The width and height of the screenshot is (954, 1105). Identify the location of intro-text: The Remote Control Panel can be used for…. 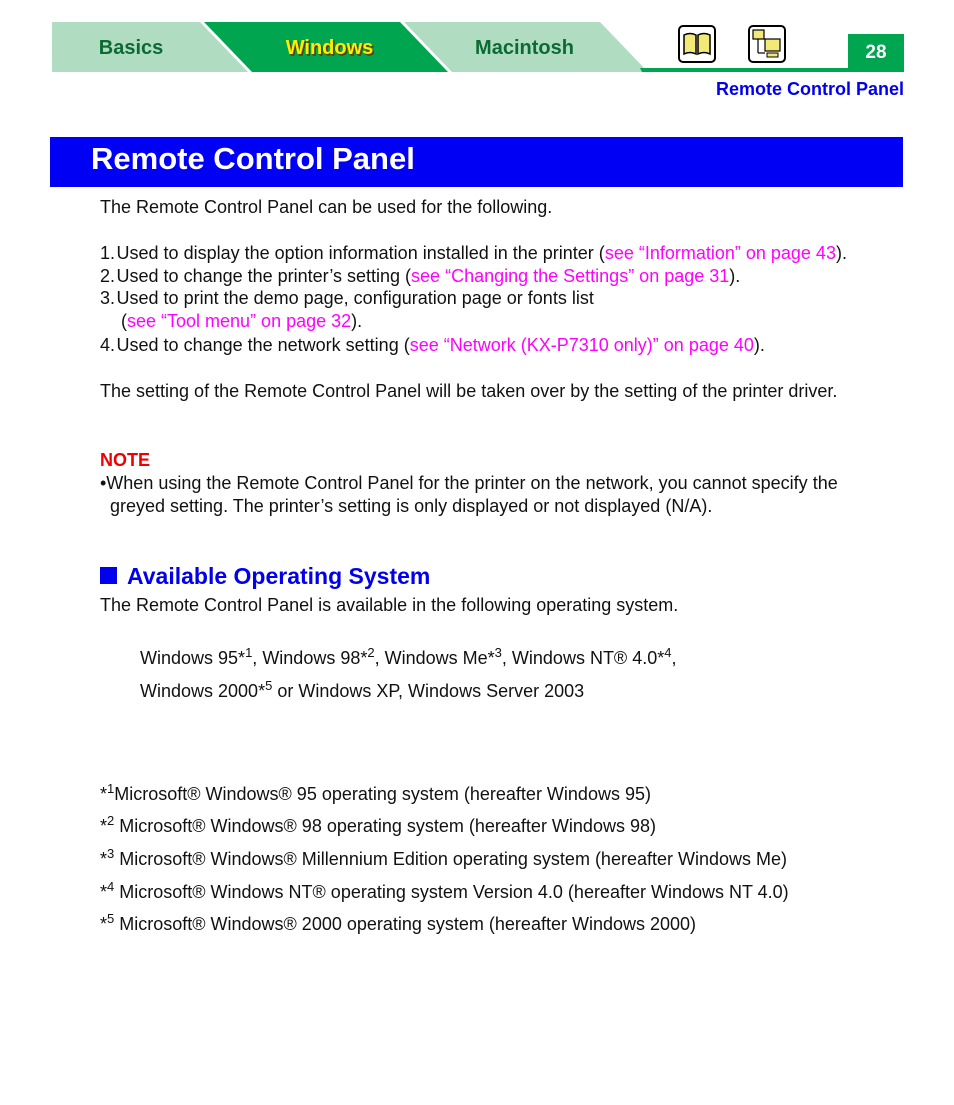
(326, 207).